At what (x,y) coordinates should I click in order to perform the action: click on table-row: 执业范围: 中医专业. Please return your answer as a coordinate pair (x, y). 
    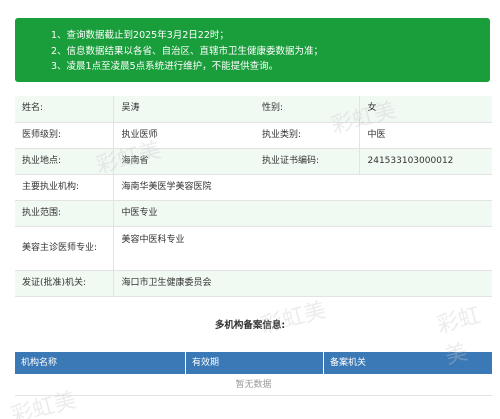
    Looking at the image, I should click on (253, 213).